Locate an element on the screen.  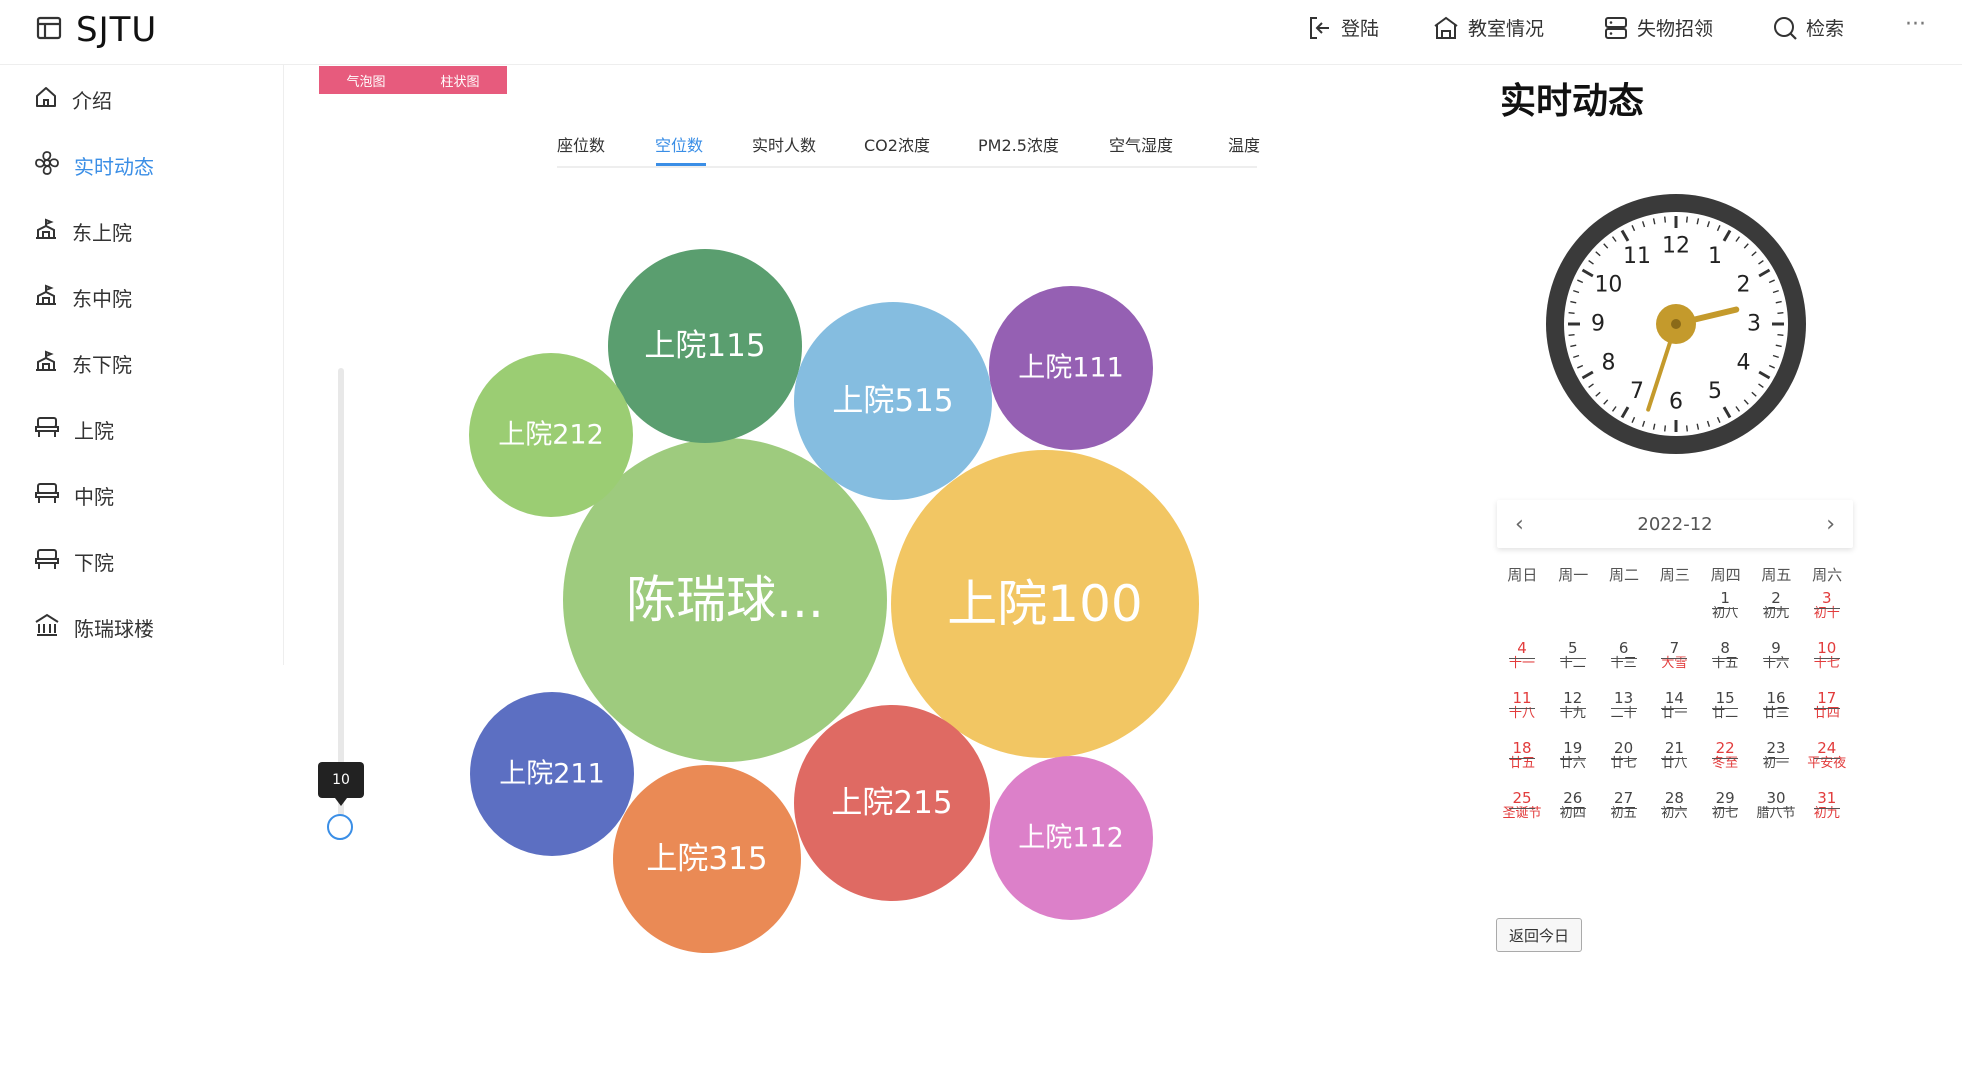
tab-pm25: PM2.5浓度 is located at coordinates (1018, 144).